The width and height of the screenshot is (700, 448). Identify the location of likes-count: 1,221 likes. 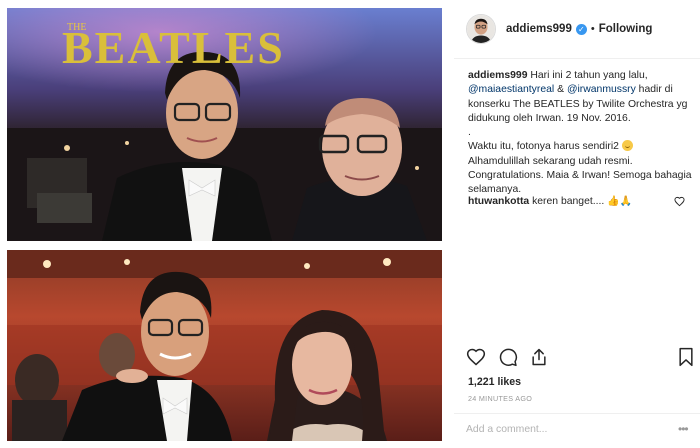
(494, 382).